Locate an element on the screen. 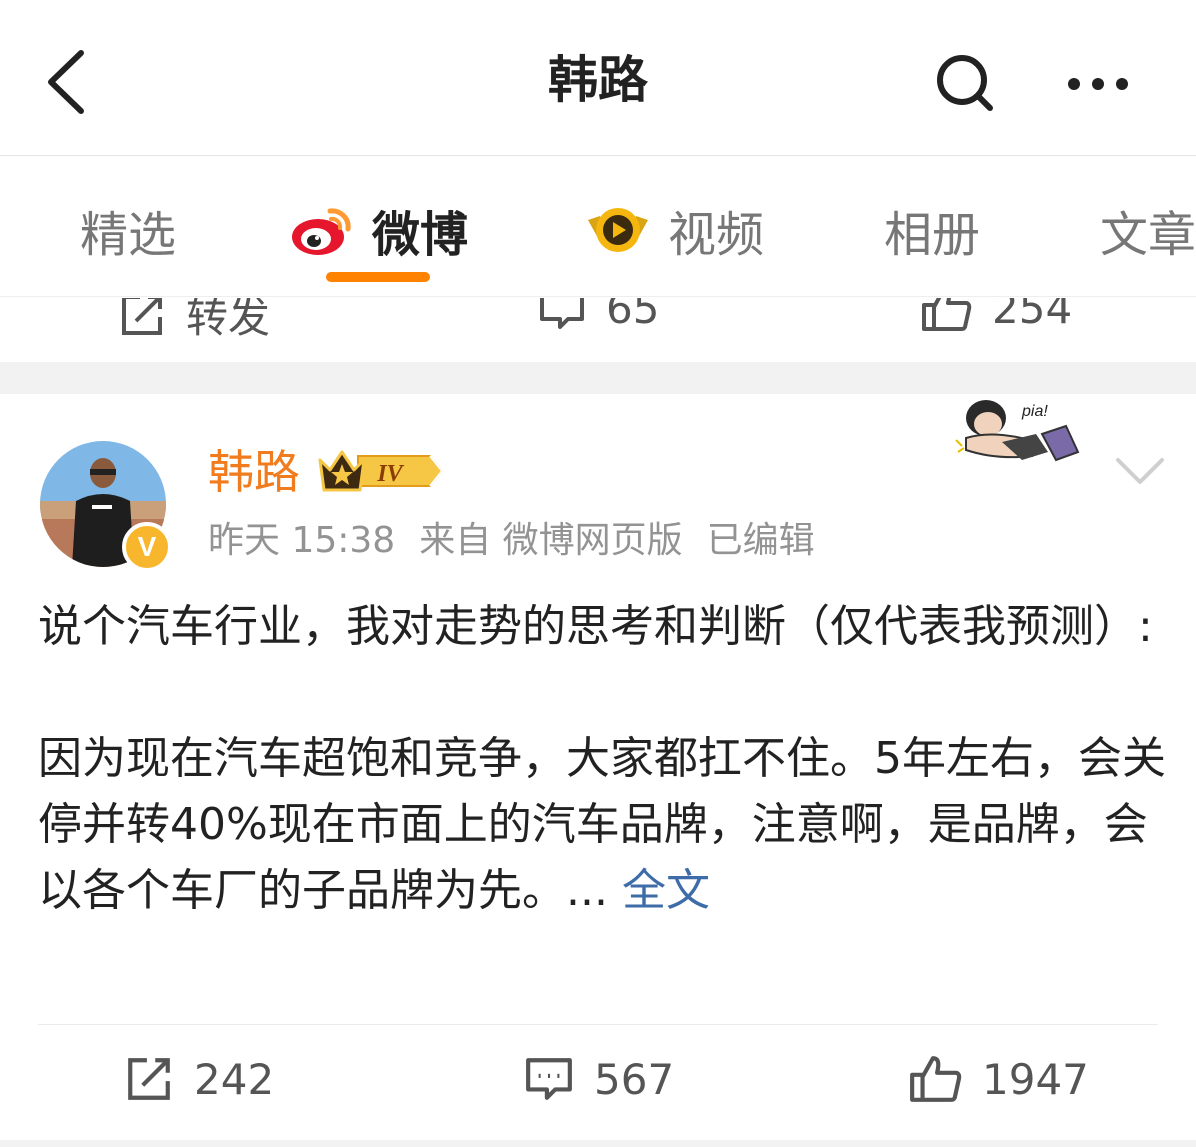 The height and width of the screenshot is (1147, 1196). previous-comment-button: 65 is located at coordinates (598, 315).